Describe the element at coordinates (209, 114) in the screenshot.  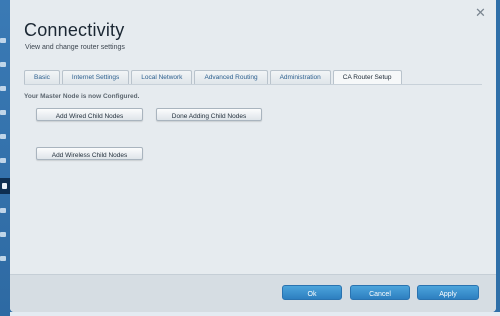
I see `done-adding-child-nodes-button: Done Adding Child Nodes` at that location.